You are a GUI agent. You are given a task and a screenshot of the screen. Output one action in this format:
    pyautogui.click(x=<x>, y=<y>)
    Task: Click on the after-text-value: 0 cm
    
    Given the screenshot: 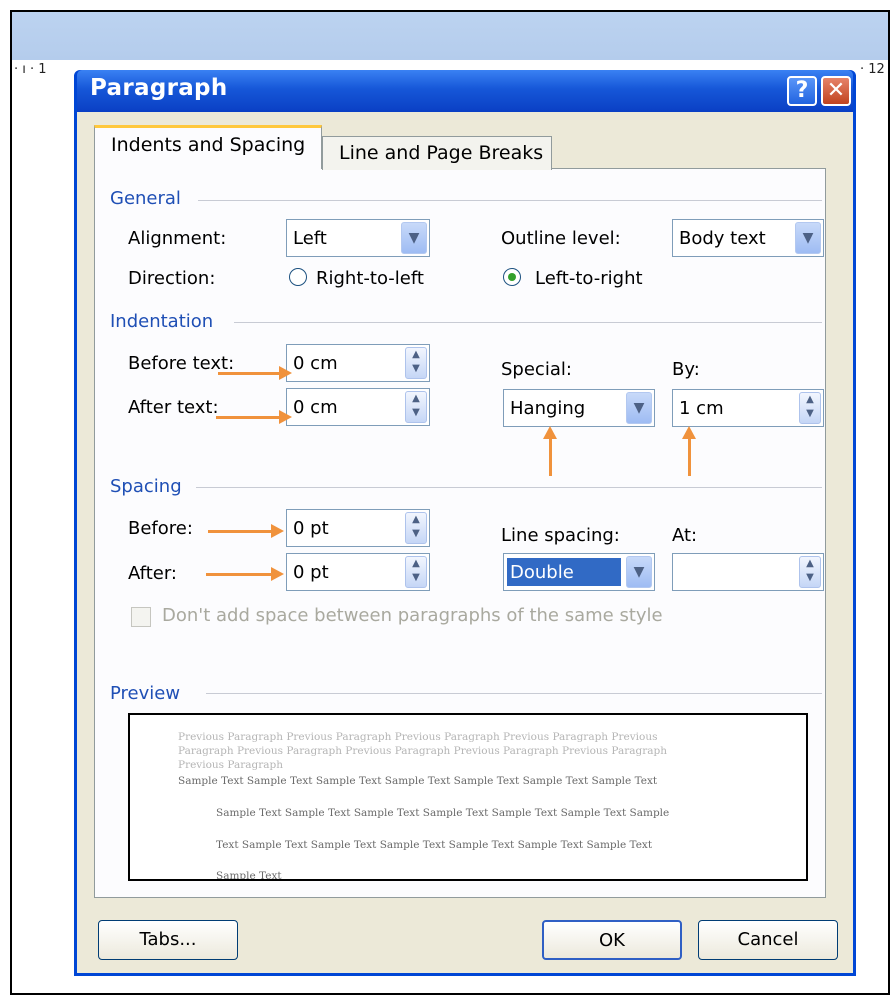 What is the action you would take?
    pyautogui.click(x=315, y=407)
    